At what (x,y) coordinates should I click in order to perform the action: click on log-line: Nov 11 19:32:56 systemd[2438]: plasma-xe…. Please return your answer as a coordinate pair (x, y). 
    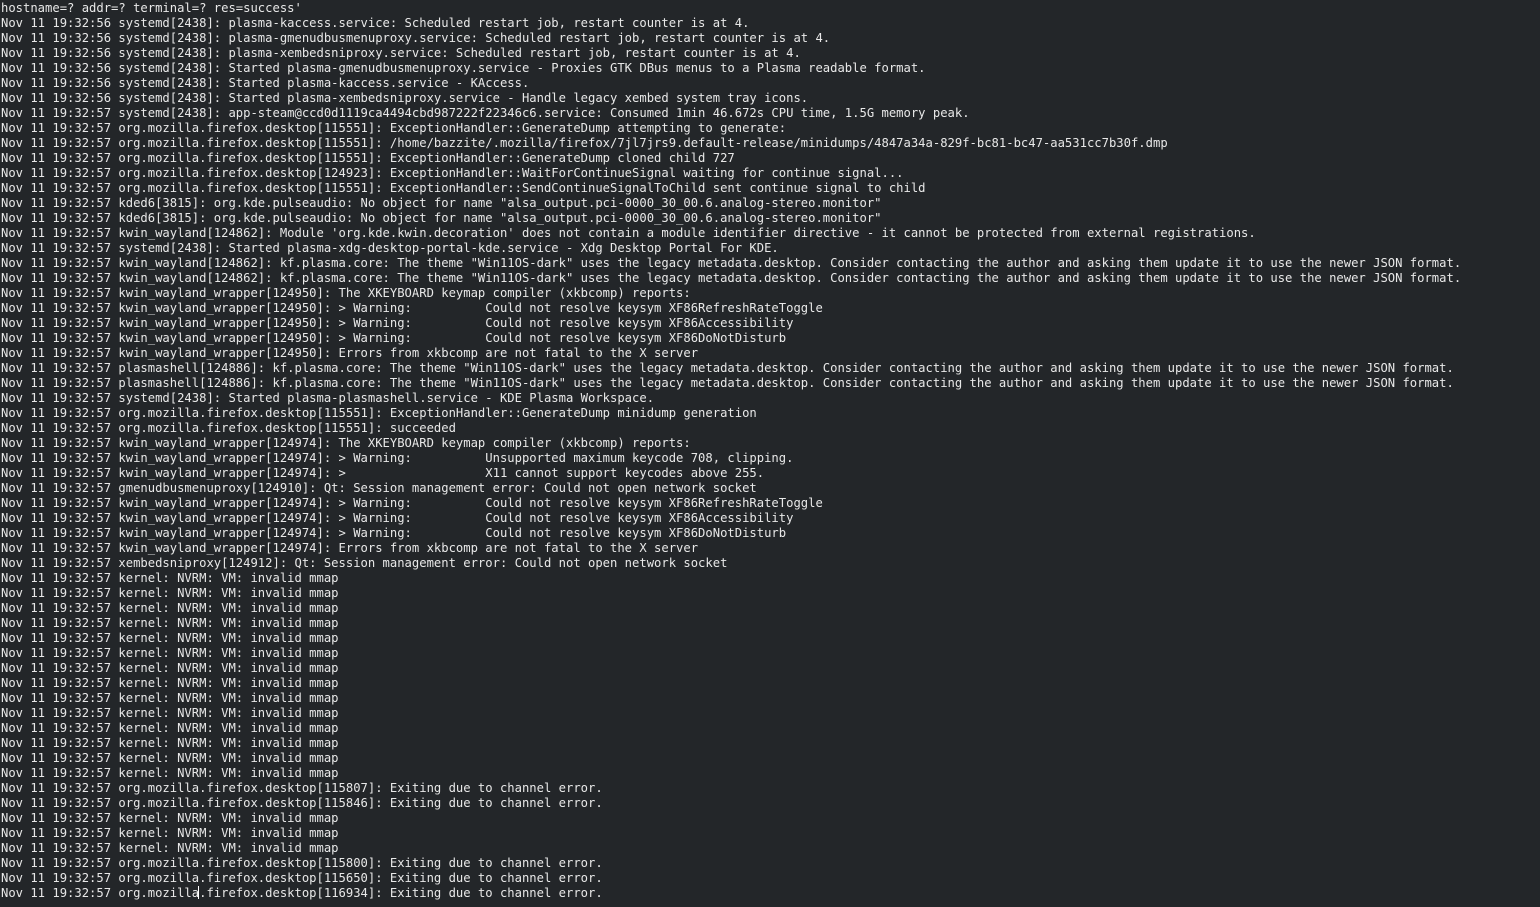
    Looking at the image, I should click on (401, 53).